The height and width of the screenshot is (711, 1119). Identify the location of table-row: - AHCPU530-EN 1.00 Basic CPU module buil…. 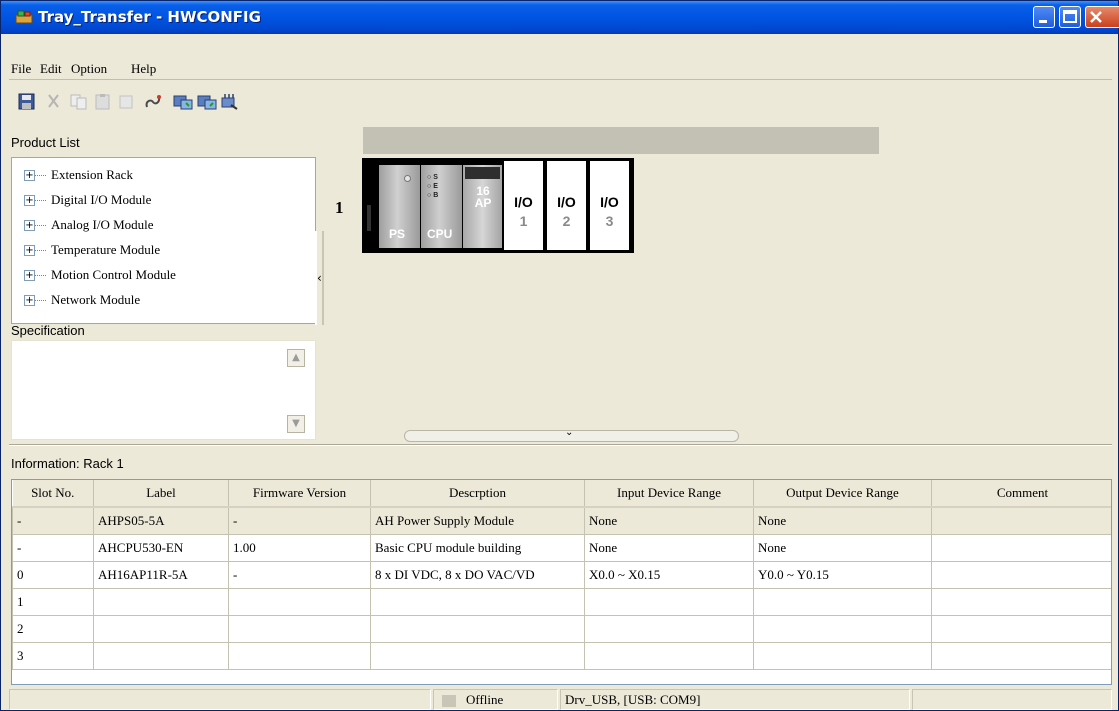
(561, 547).